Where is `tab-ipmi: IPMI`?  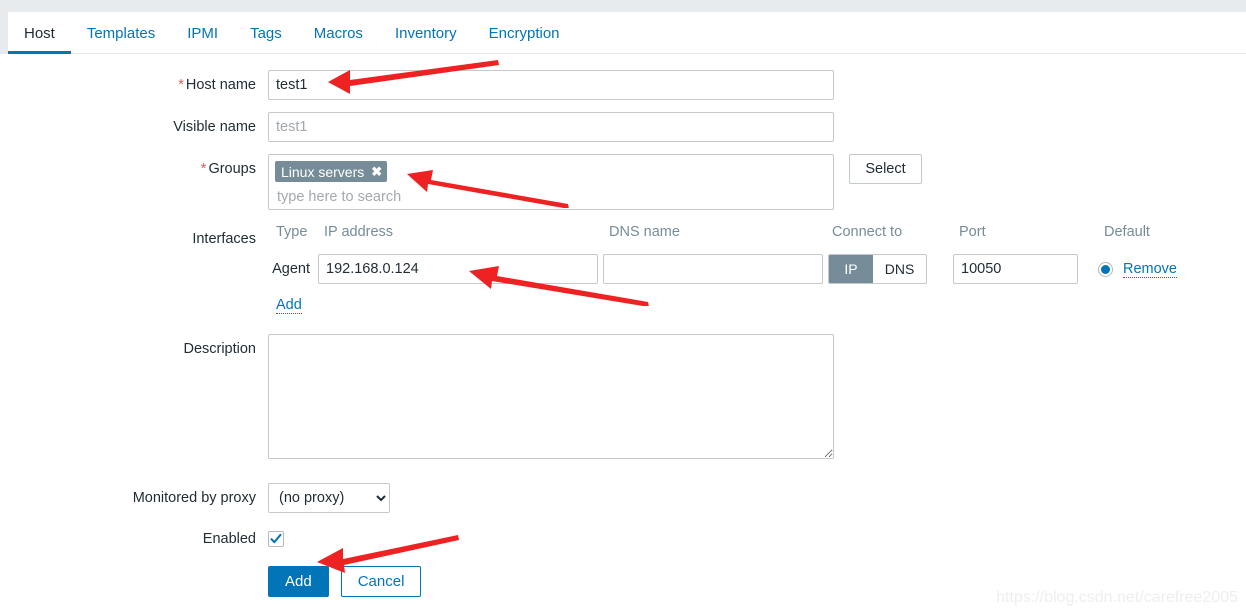
tab-ipmi: IPMI is located at coordinates (202, 33).